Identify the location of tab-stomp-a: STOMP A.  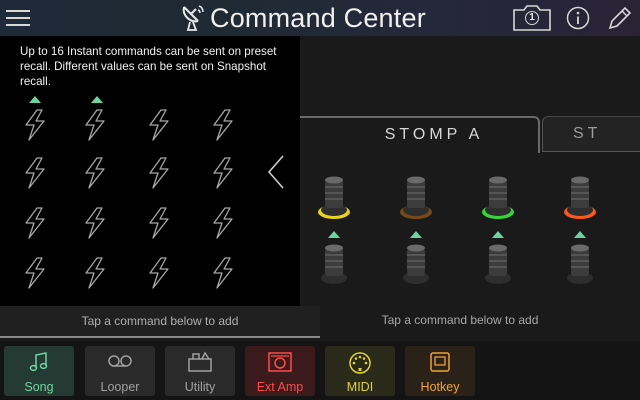
(420, 134).